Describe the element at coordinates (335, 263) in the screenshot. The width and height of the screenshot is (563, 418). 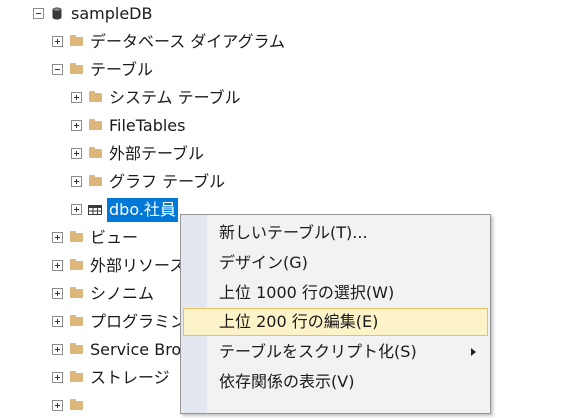
I see `menu-item-design: デザイン(G)` at that location.